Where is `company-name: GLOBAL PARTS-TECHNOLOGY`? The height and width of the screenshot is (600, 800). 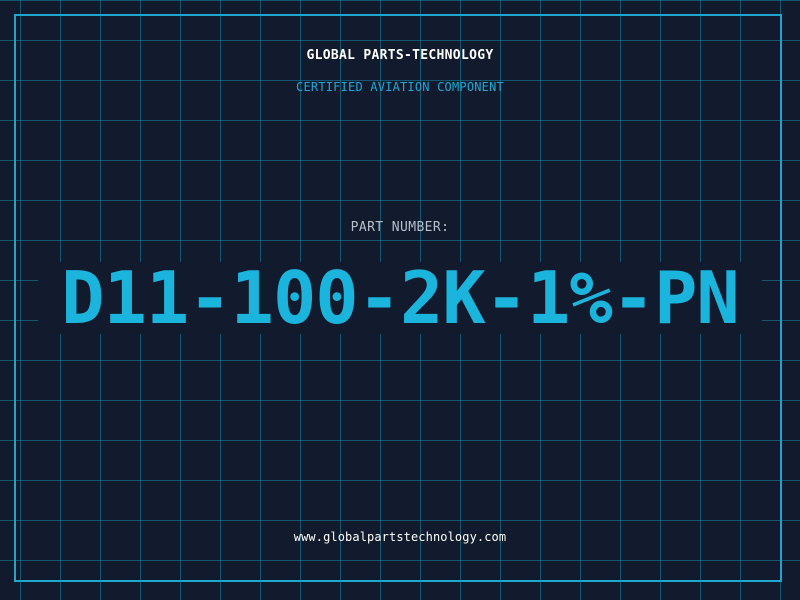 company-name: GLOBAL PARTS-TECHNOLOGY is located at coordinates (400, 55).